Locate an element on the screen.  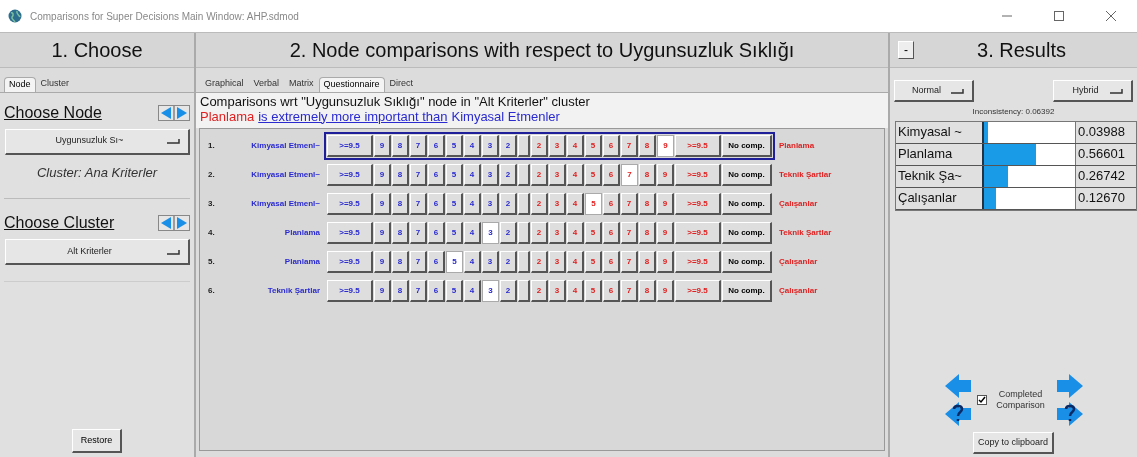
tab: Questionnaire is located at coordinates (351, 84).